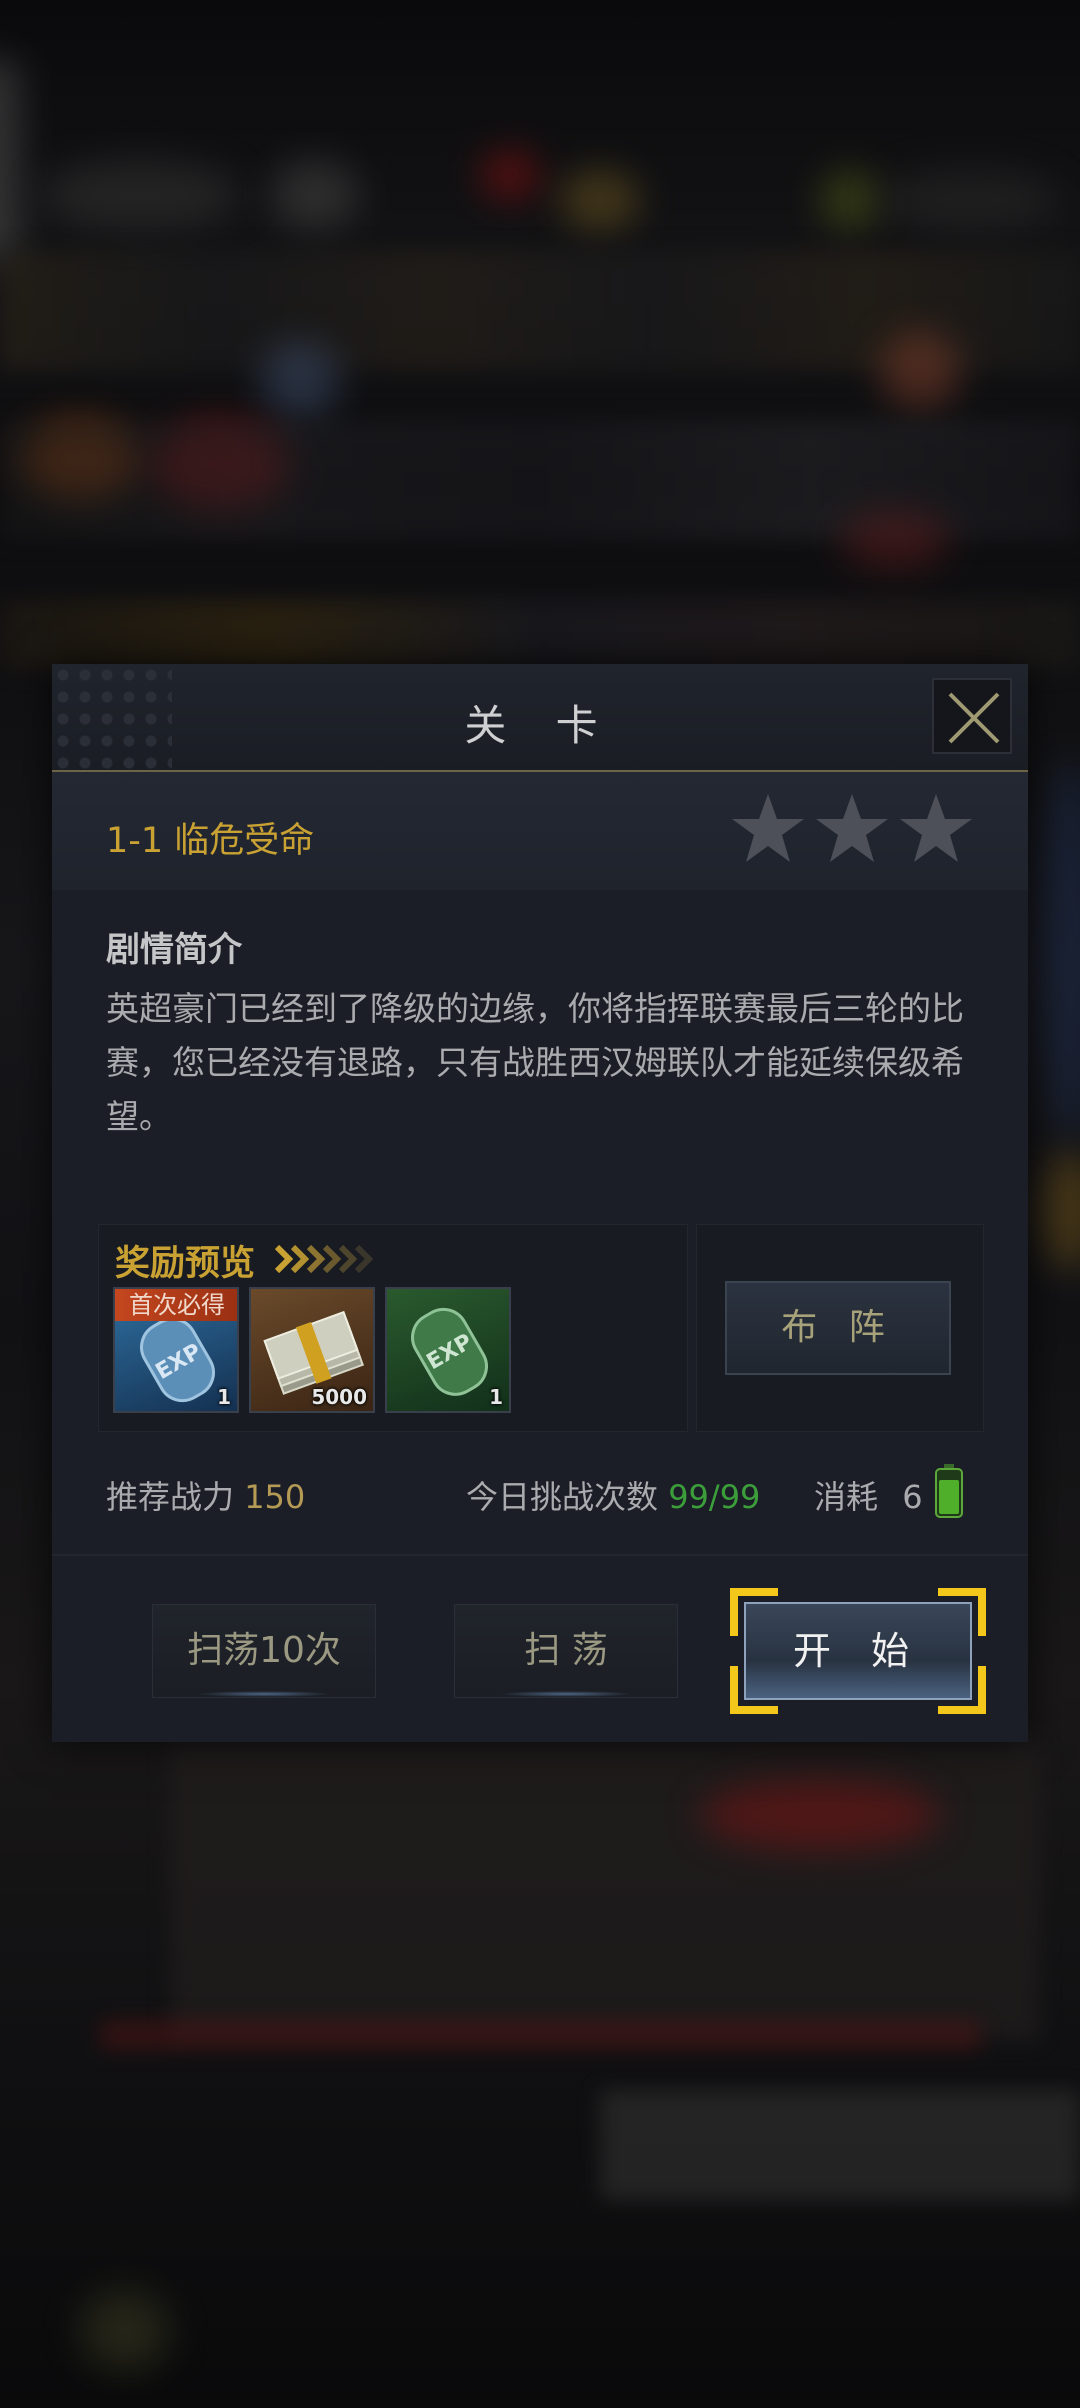  I want to click on sweep-10-button: 扫荡10次, so click(264, 1651).